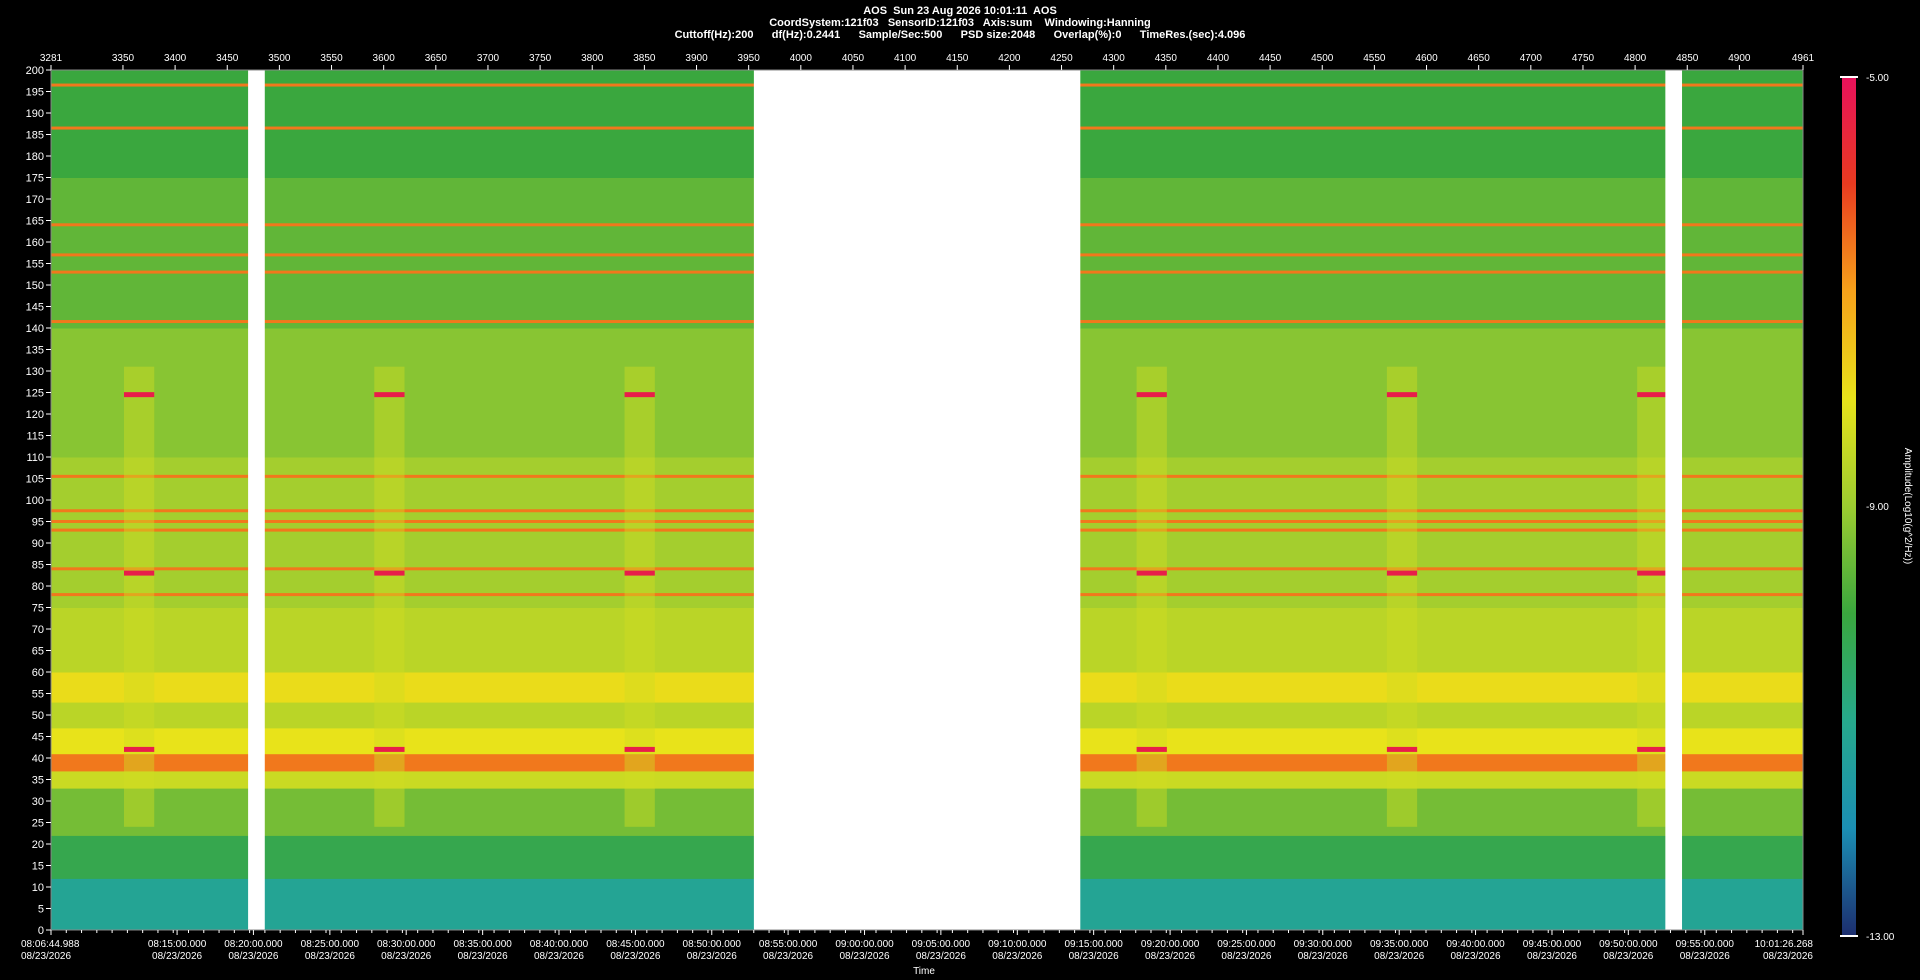 This screenshot has width=1920, height=980. What do you see at coordinates (1784, 944) in the screenshot?
I see `time-tick-label: 10:01:26.268` at bounding box center [1784, 944].